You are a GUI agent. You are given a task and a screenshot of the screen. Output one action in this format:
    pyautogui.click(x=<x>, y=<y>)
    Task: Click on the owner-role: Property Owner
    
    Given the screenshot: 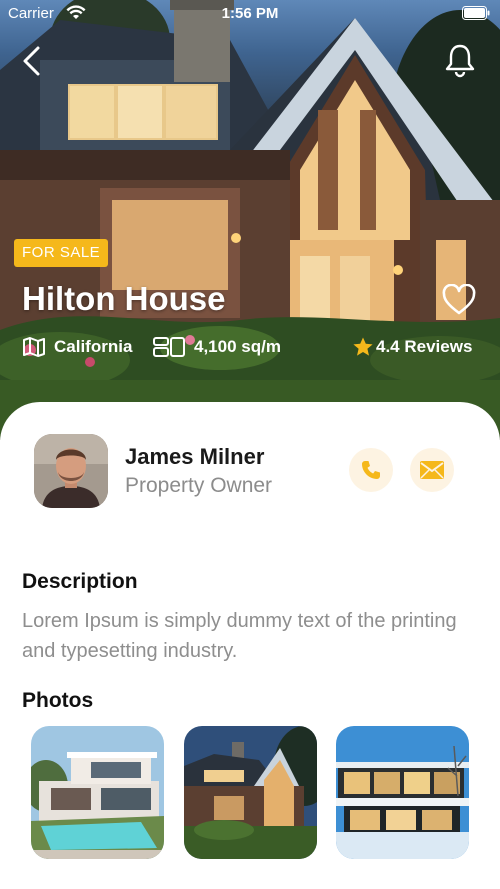 What is the action you would take?
    pyautogui.click(x=199, y=485)
    